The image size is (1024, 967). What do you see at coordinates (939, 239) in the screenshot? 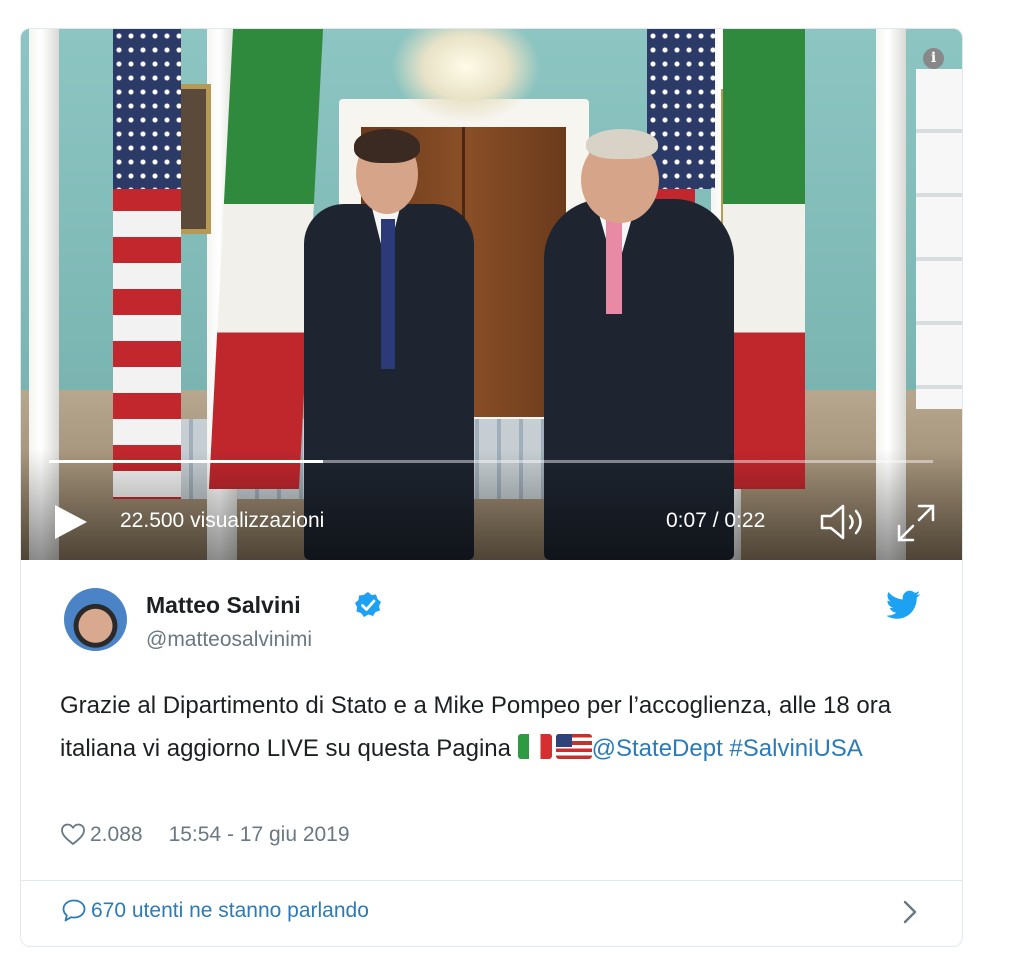
I see `video-window` at bounding box center [939, 239].